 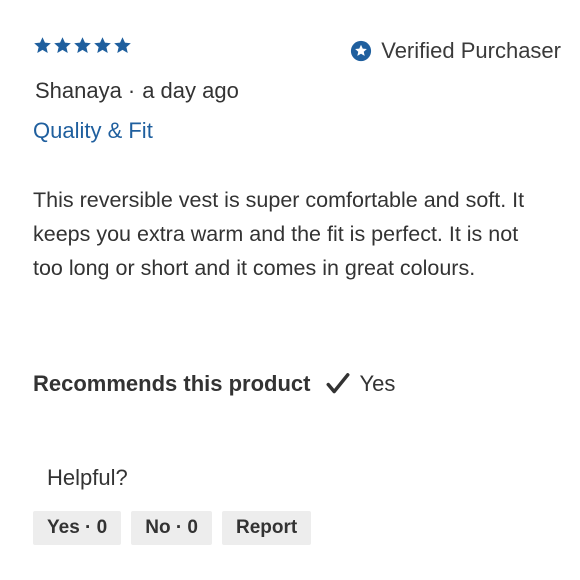 I want to click on verified-purchaser-badge: Verified Purchaser, so click(x=455, y=51).